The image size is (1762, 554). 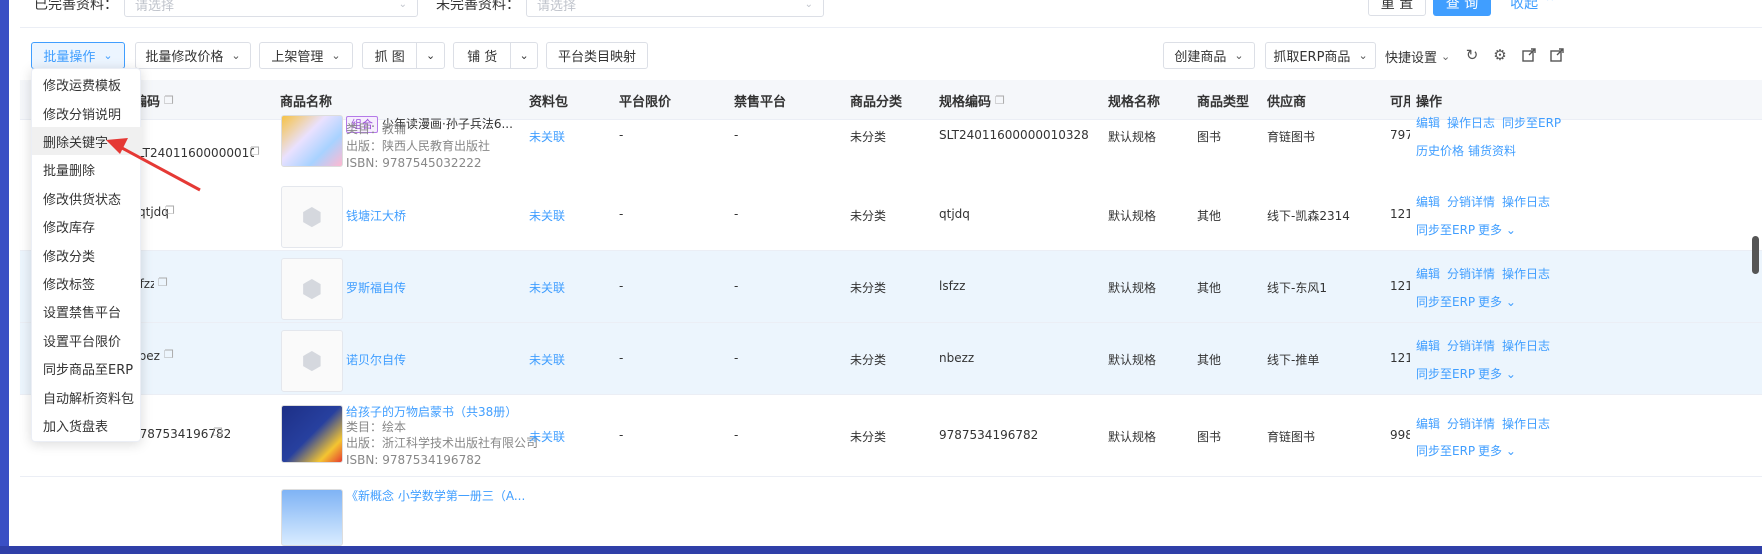 I want to click on batch-price-button: 批量修改价格 ⌄, so click(x=193, y=55).